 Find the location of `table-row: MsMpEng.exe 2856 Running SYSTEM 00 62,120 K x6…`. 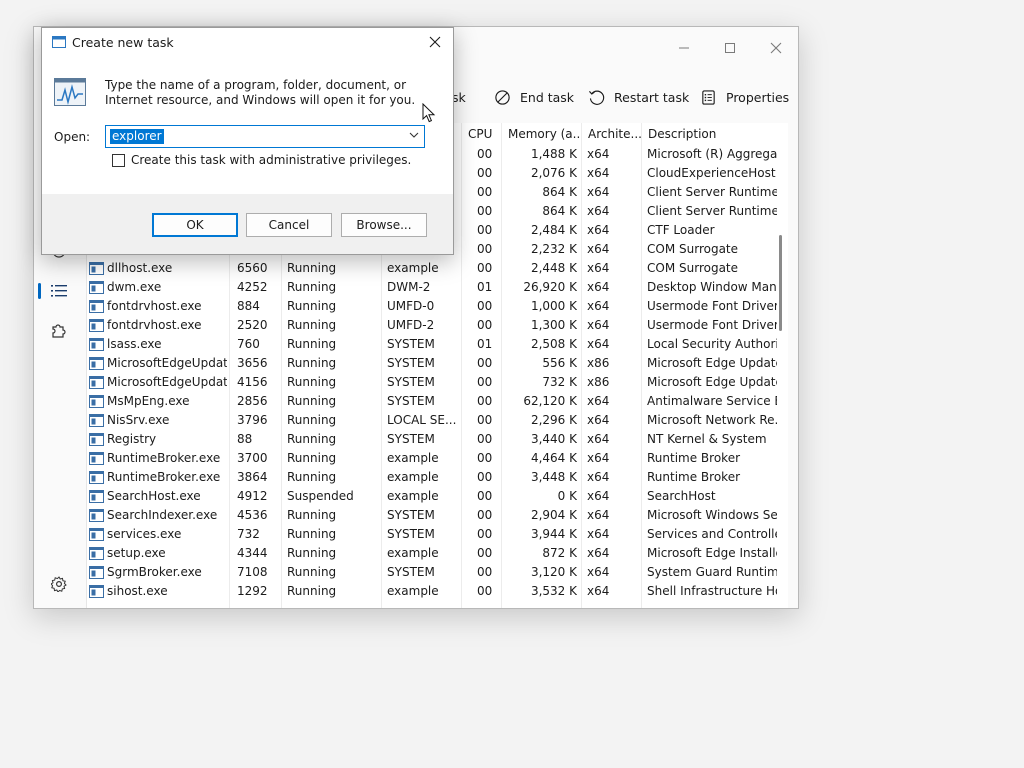

table-row: MsMpEng.exe 2856 Running SYSTEM 00 62,120 K x6… is located at coordinates (437, 401).